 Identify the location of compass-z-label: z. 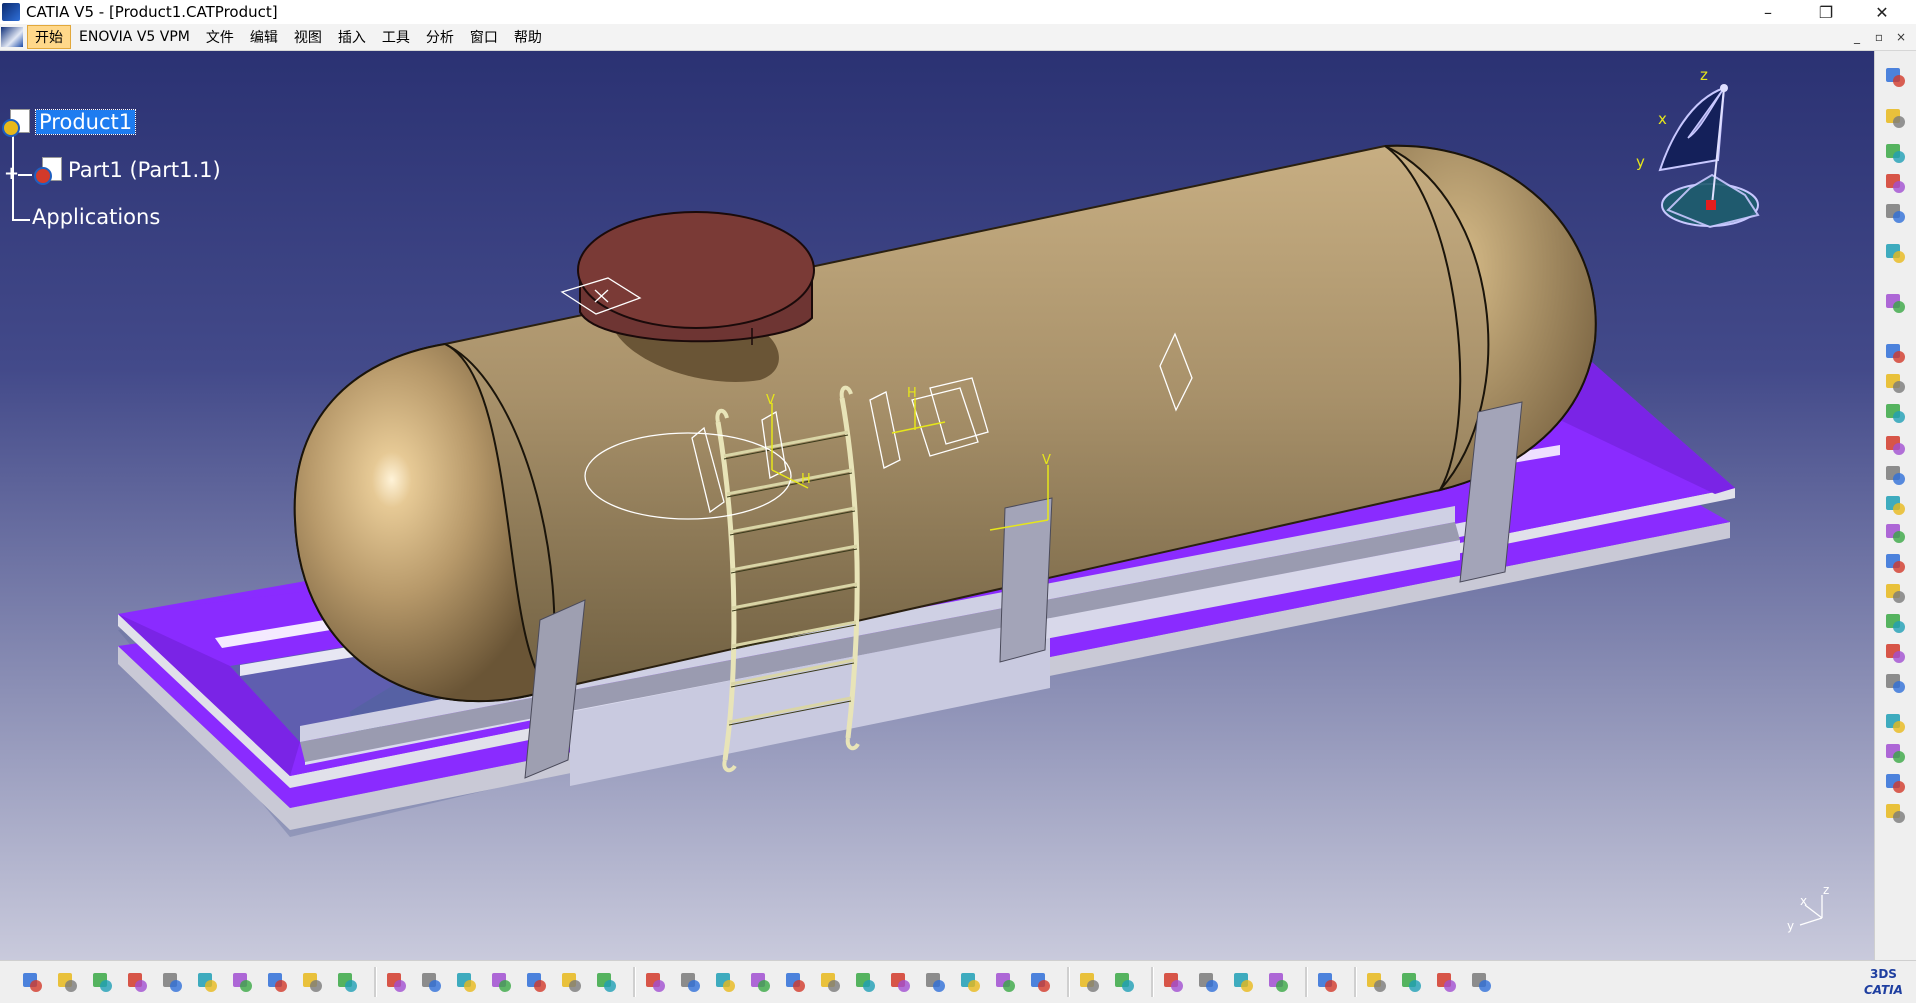
(1704, 75).